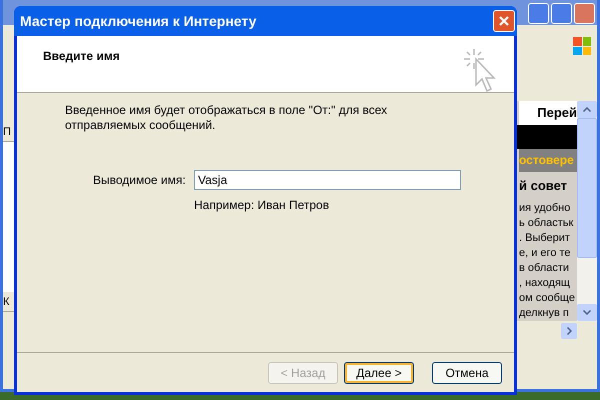  Describe the element at coordinates (545, 238) in the screenshot. I see `tip-text-line: . Выберит` at that location.